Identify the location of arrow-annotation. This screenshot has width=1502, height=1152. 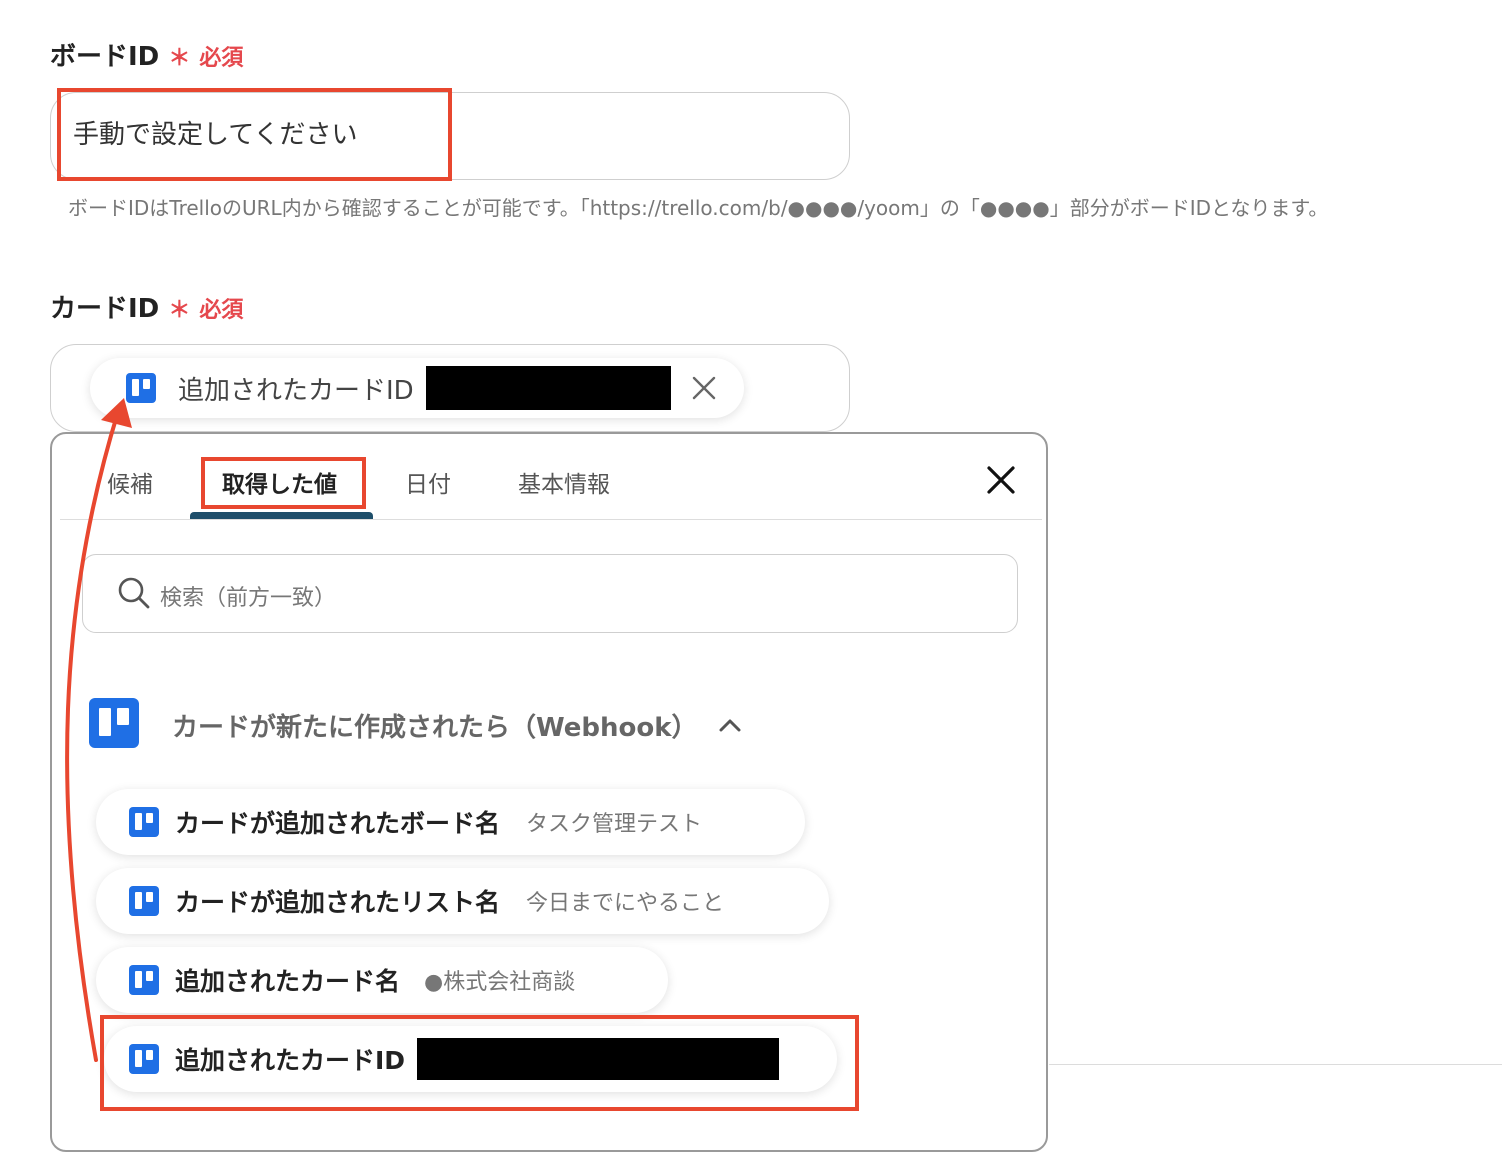
(98, 730).